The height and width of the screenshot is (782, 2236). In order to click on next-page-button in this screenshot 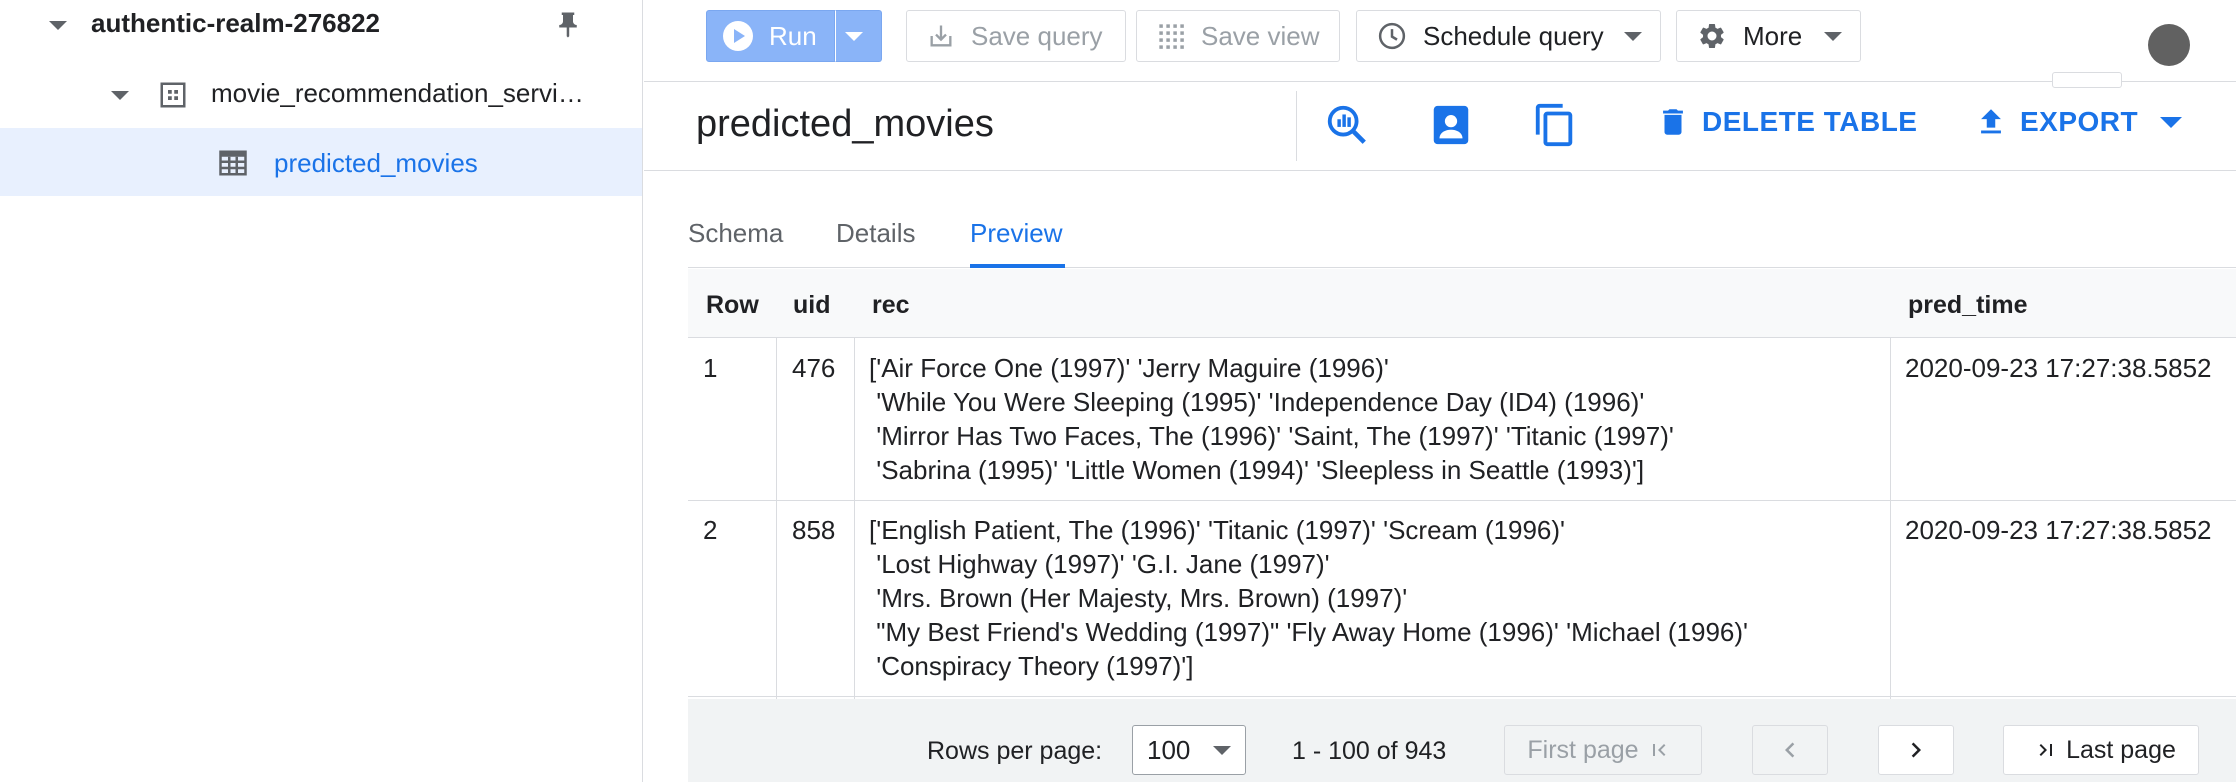, I will do `click(1916, 750)`.